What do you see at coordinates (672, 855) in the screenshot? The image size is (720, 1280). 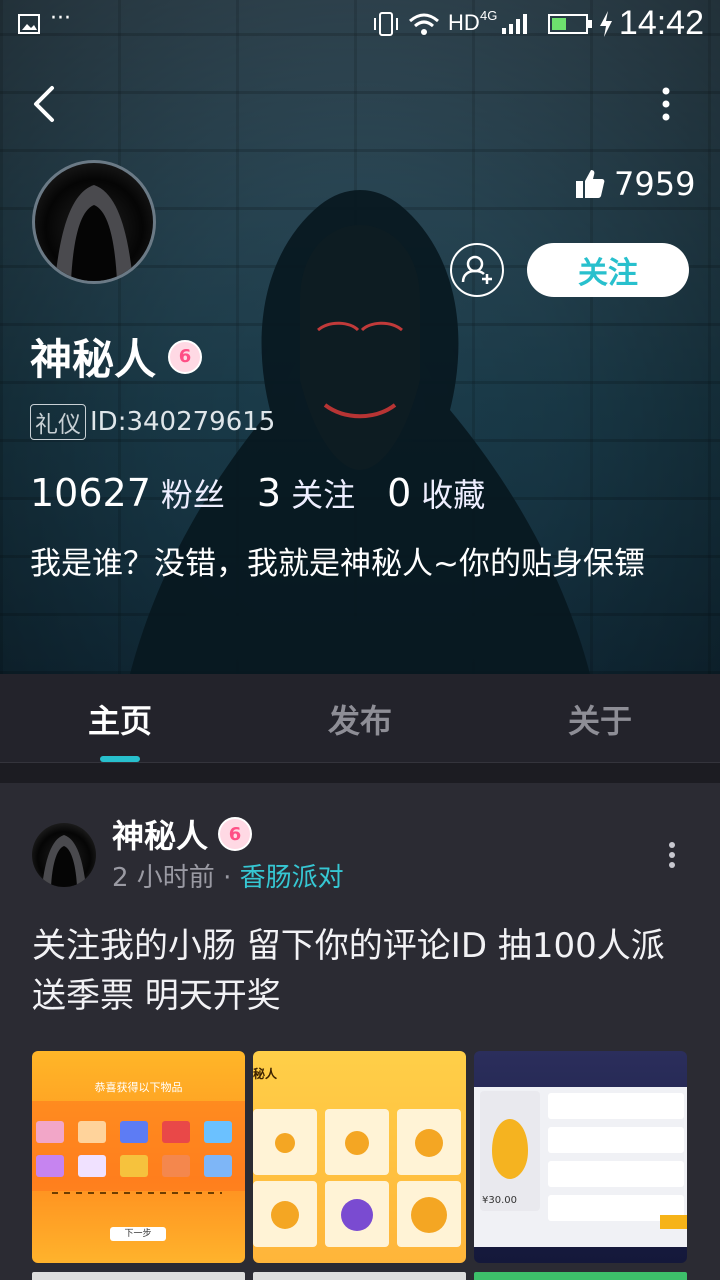 I see `post-more-icon` at bounding box center [672, 855].